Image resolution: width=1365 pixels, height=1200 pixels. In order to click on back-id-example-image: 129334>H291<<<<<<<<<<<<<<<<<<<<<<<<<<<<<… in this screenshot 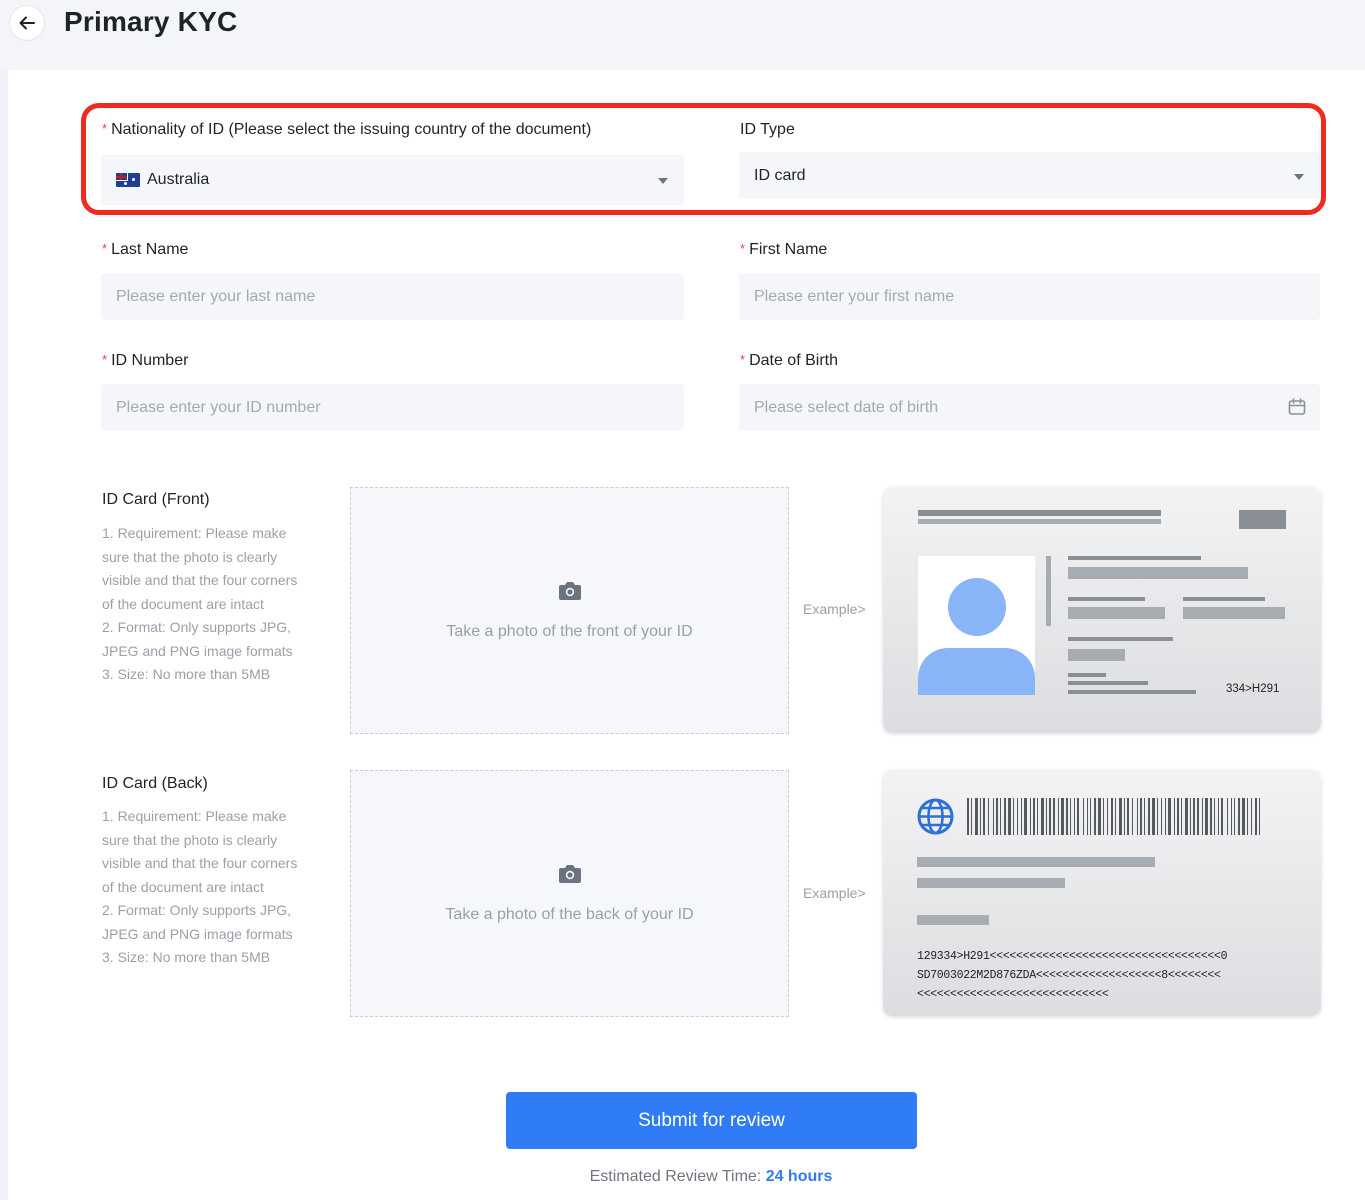, I will do `click(1102, 893)`.